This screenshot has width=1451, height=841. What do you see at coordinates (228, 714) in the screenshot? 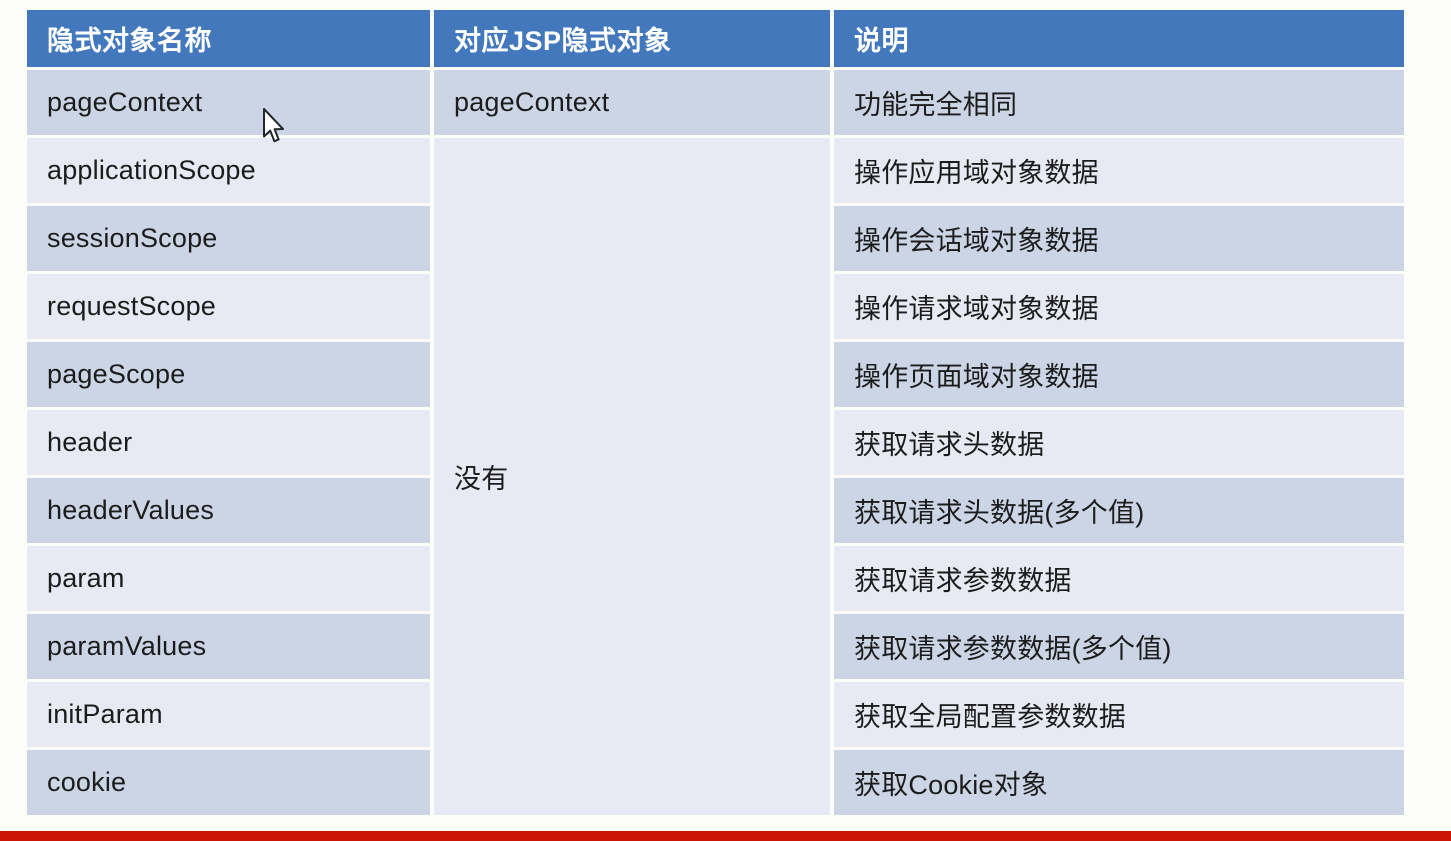
I see `cell-implicit-object-name: initParam` at bounding box center [228, 714].